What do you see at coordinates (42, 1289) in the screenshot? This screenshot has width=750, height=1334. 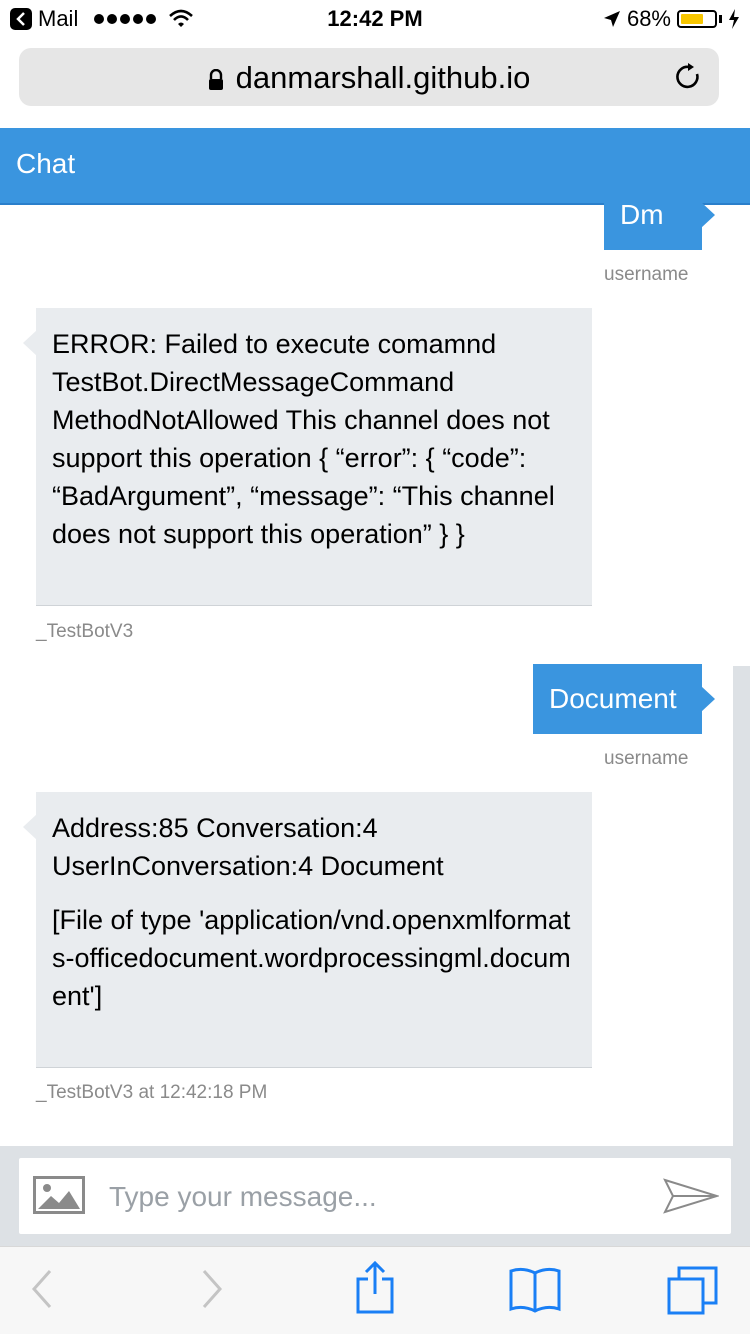 I see `back-icon` at bounding box center [42, 1289].